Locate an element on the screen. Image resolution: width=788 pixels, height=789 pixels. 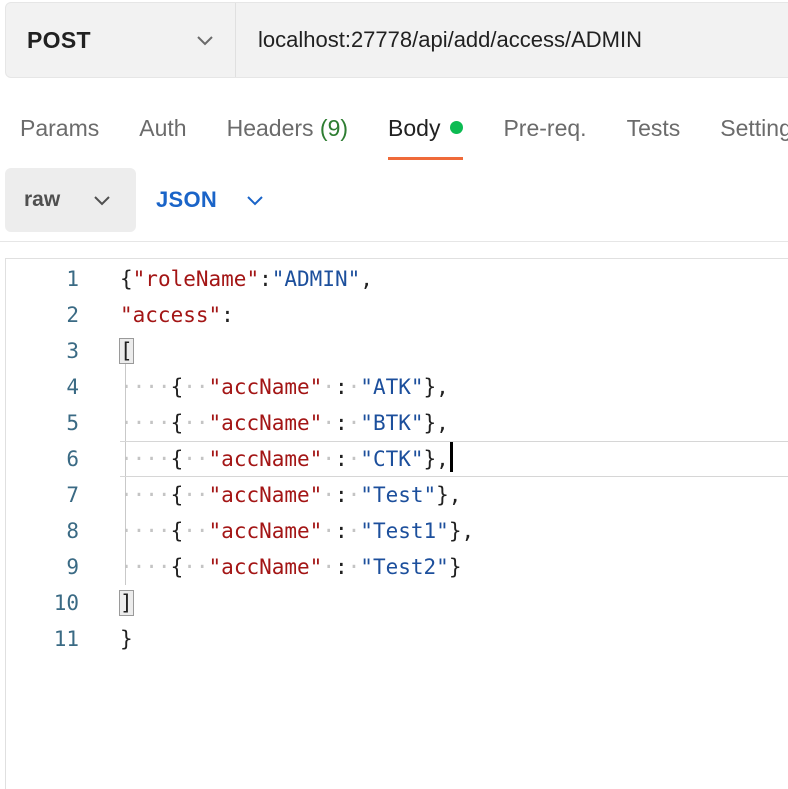
line-number: 6 is located at coordinates (72, 459).